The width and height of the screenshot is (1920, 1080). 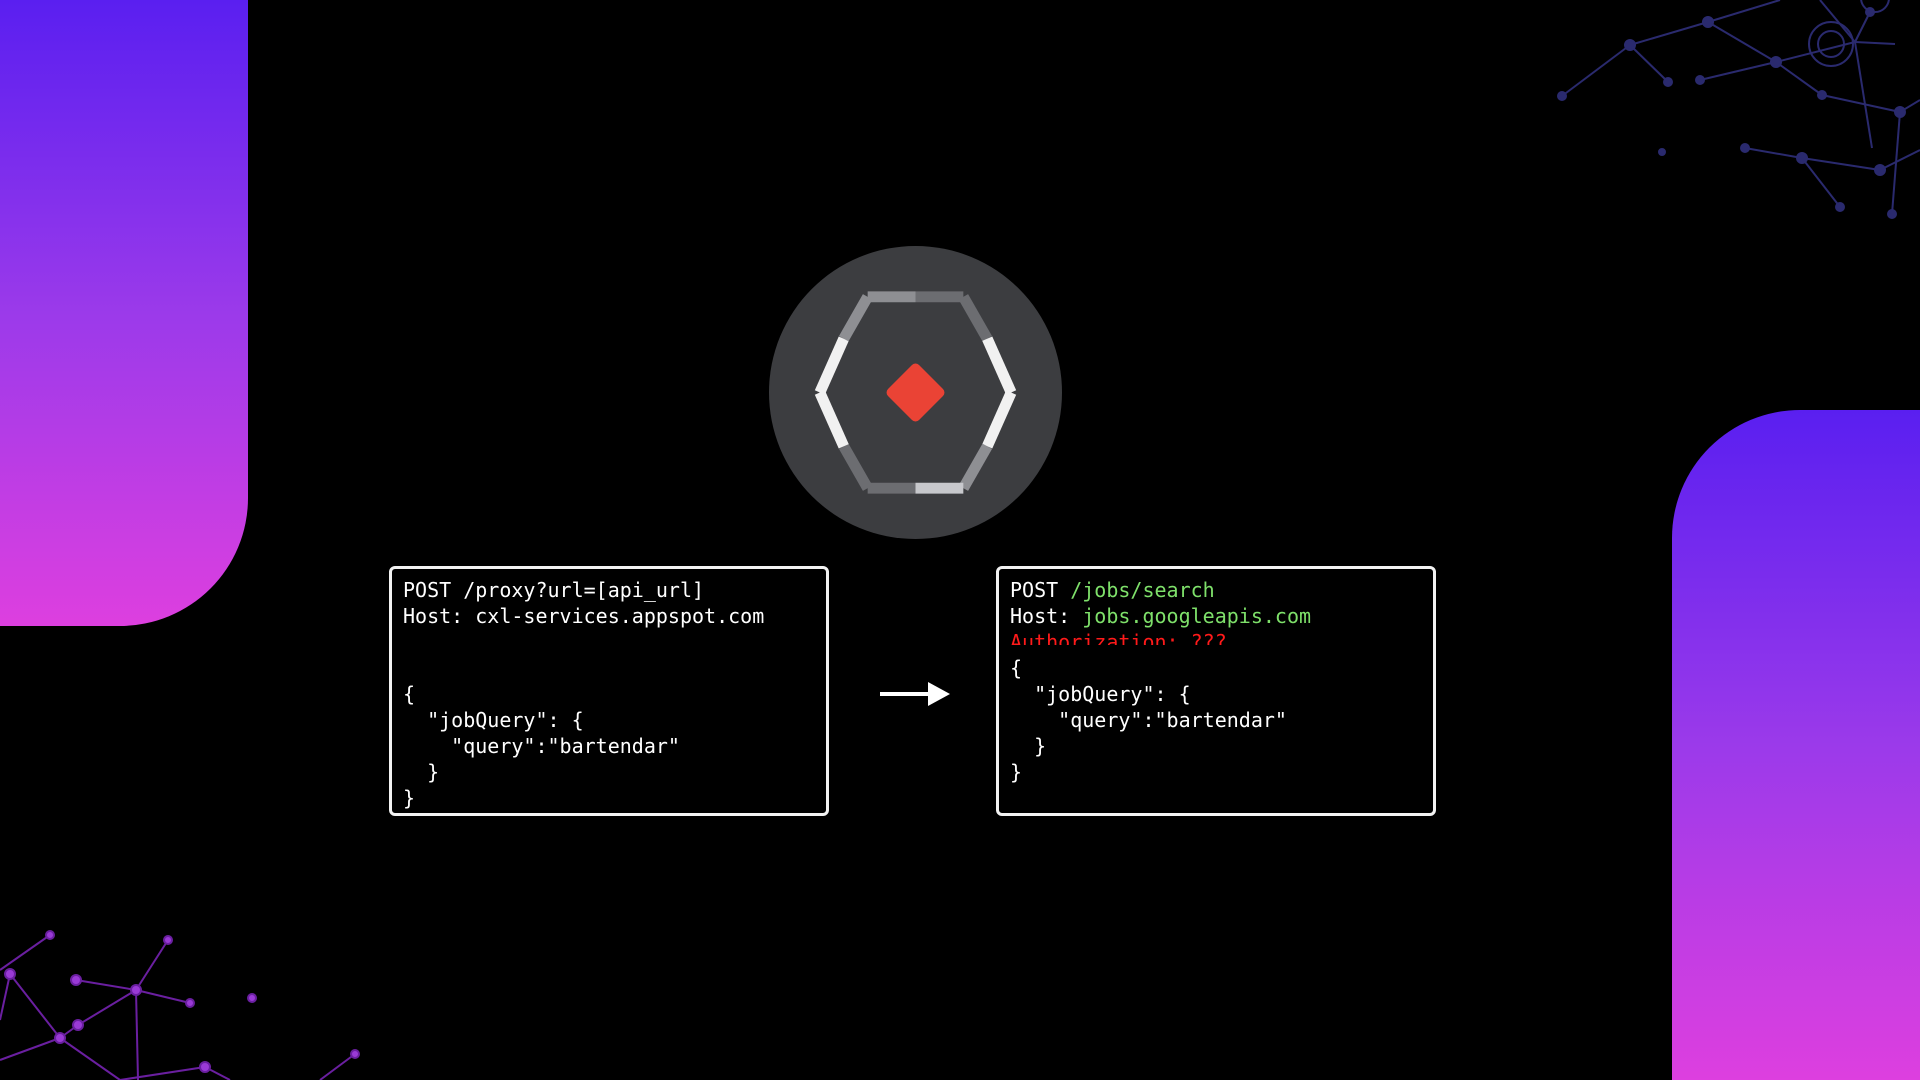 I want to click on host-line: Host: jobs.googleapis.com, so click(x=1216, y=616).